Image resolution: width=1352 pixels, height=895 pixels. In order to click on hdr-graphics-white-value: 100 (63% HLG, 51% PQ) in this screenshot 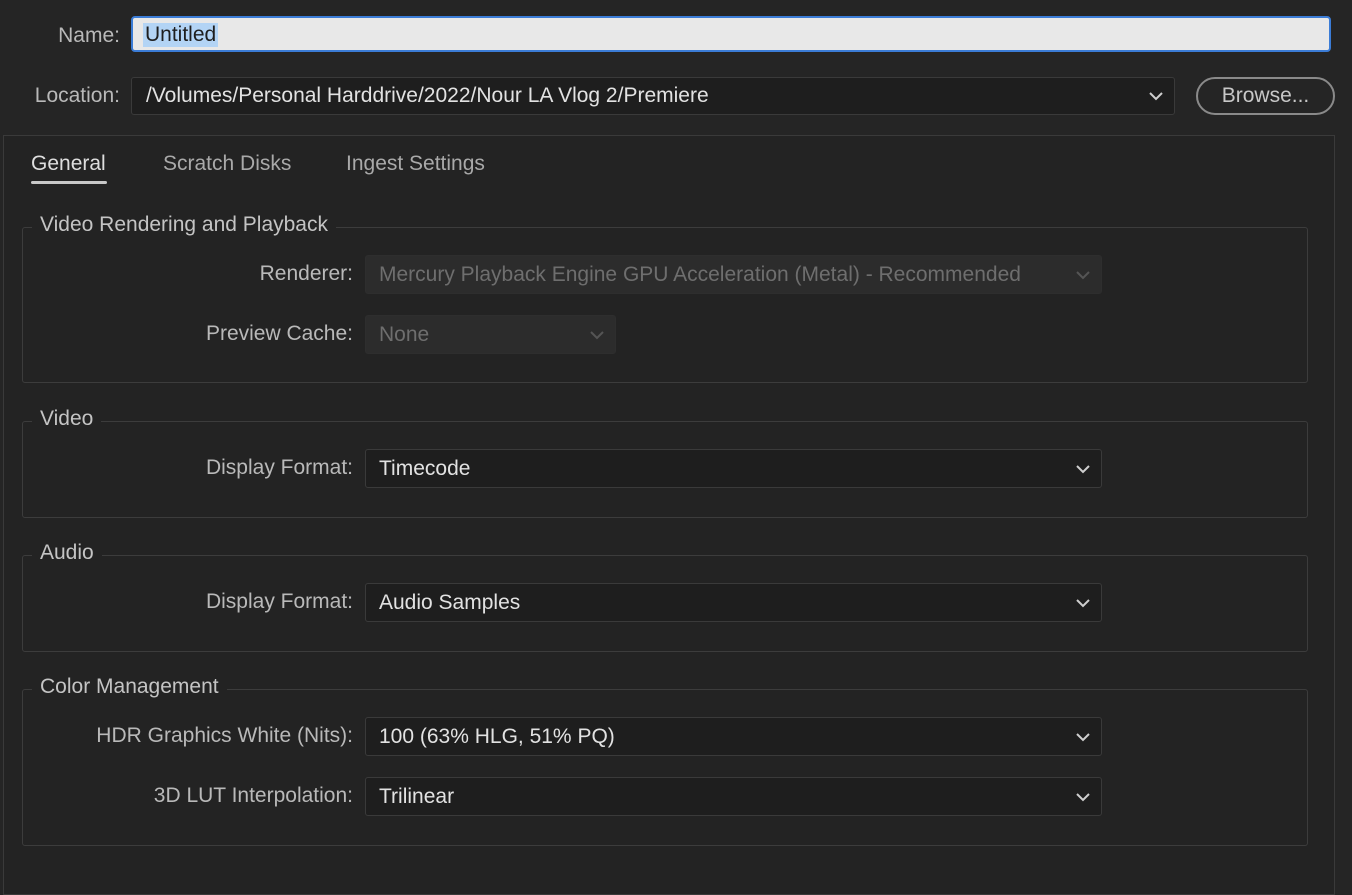, I will do `click(497, 736)`.